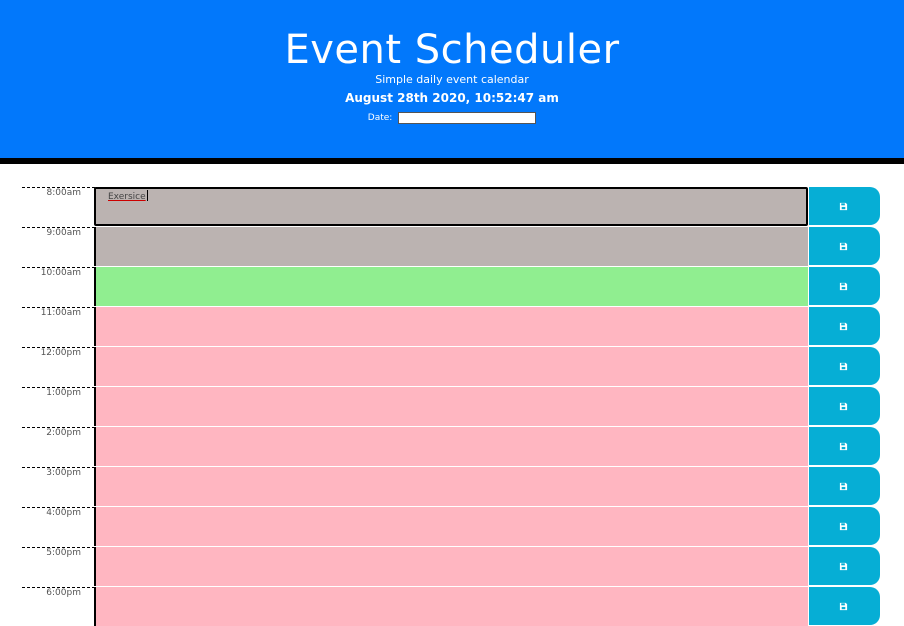 Image resolution: width=904 pixels, height=626 pixels. I want to click on hour-label: 3:00pm, so click(58, 486).